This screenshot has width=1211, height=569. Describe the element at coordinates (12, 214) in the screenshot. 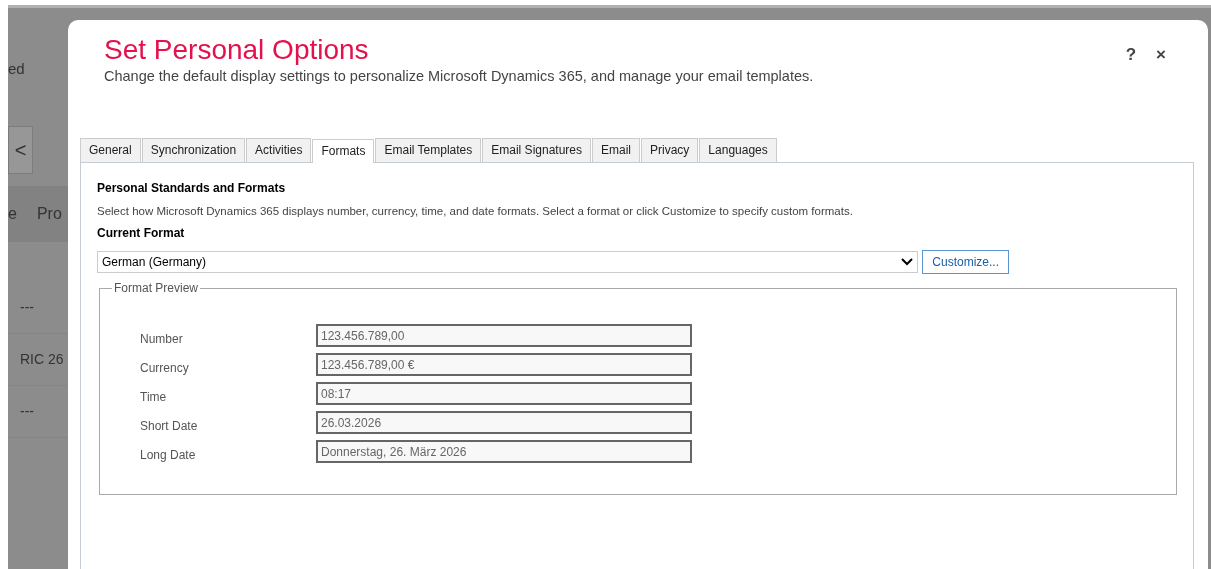

I see `nav-text-fragment: e` at that location.